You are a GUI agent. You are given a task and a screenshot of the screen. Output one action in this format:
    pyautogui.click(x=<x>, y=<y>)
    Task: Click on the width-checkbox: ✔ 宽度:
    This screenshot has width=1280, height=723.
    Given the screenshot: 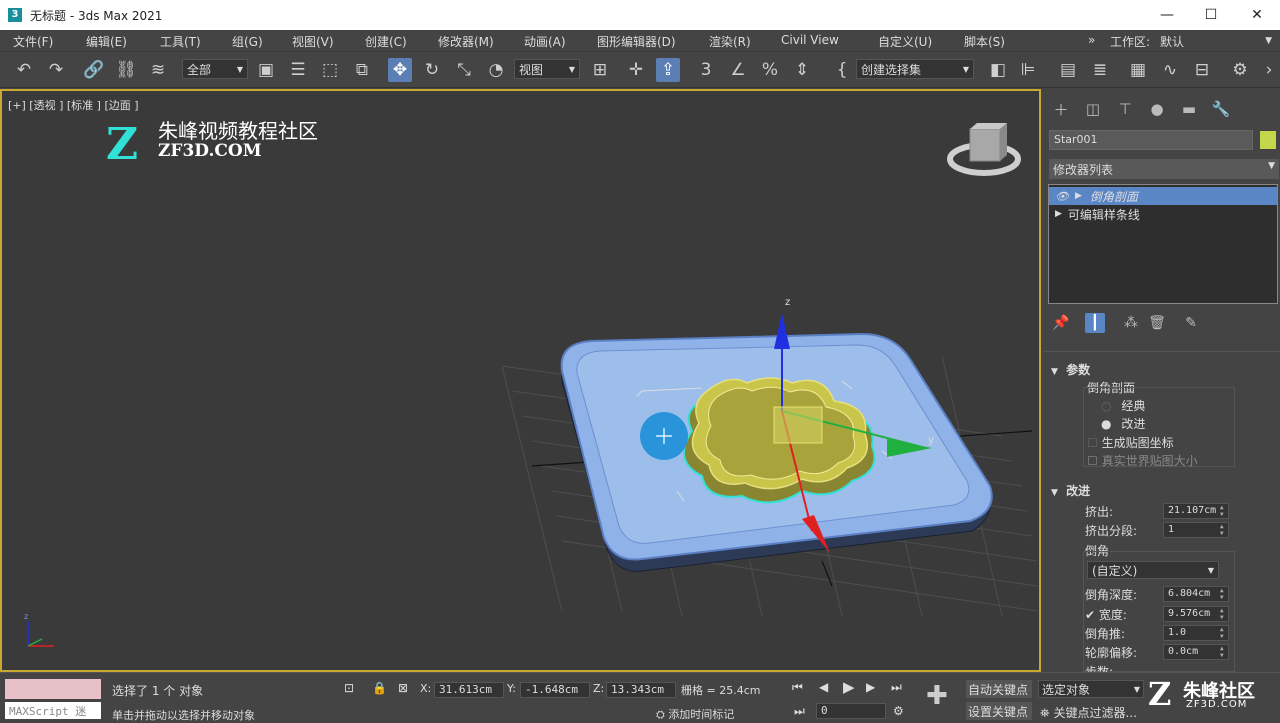 What is the action you would take?
    pyautogui.click(x=1106, y=614)
    